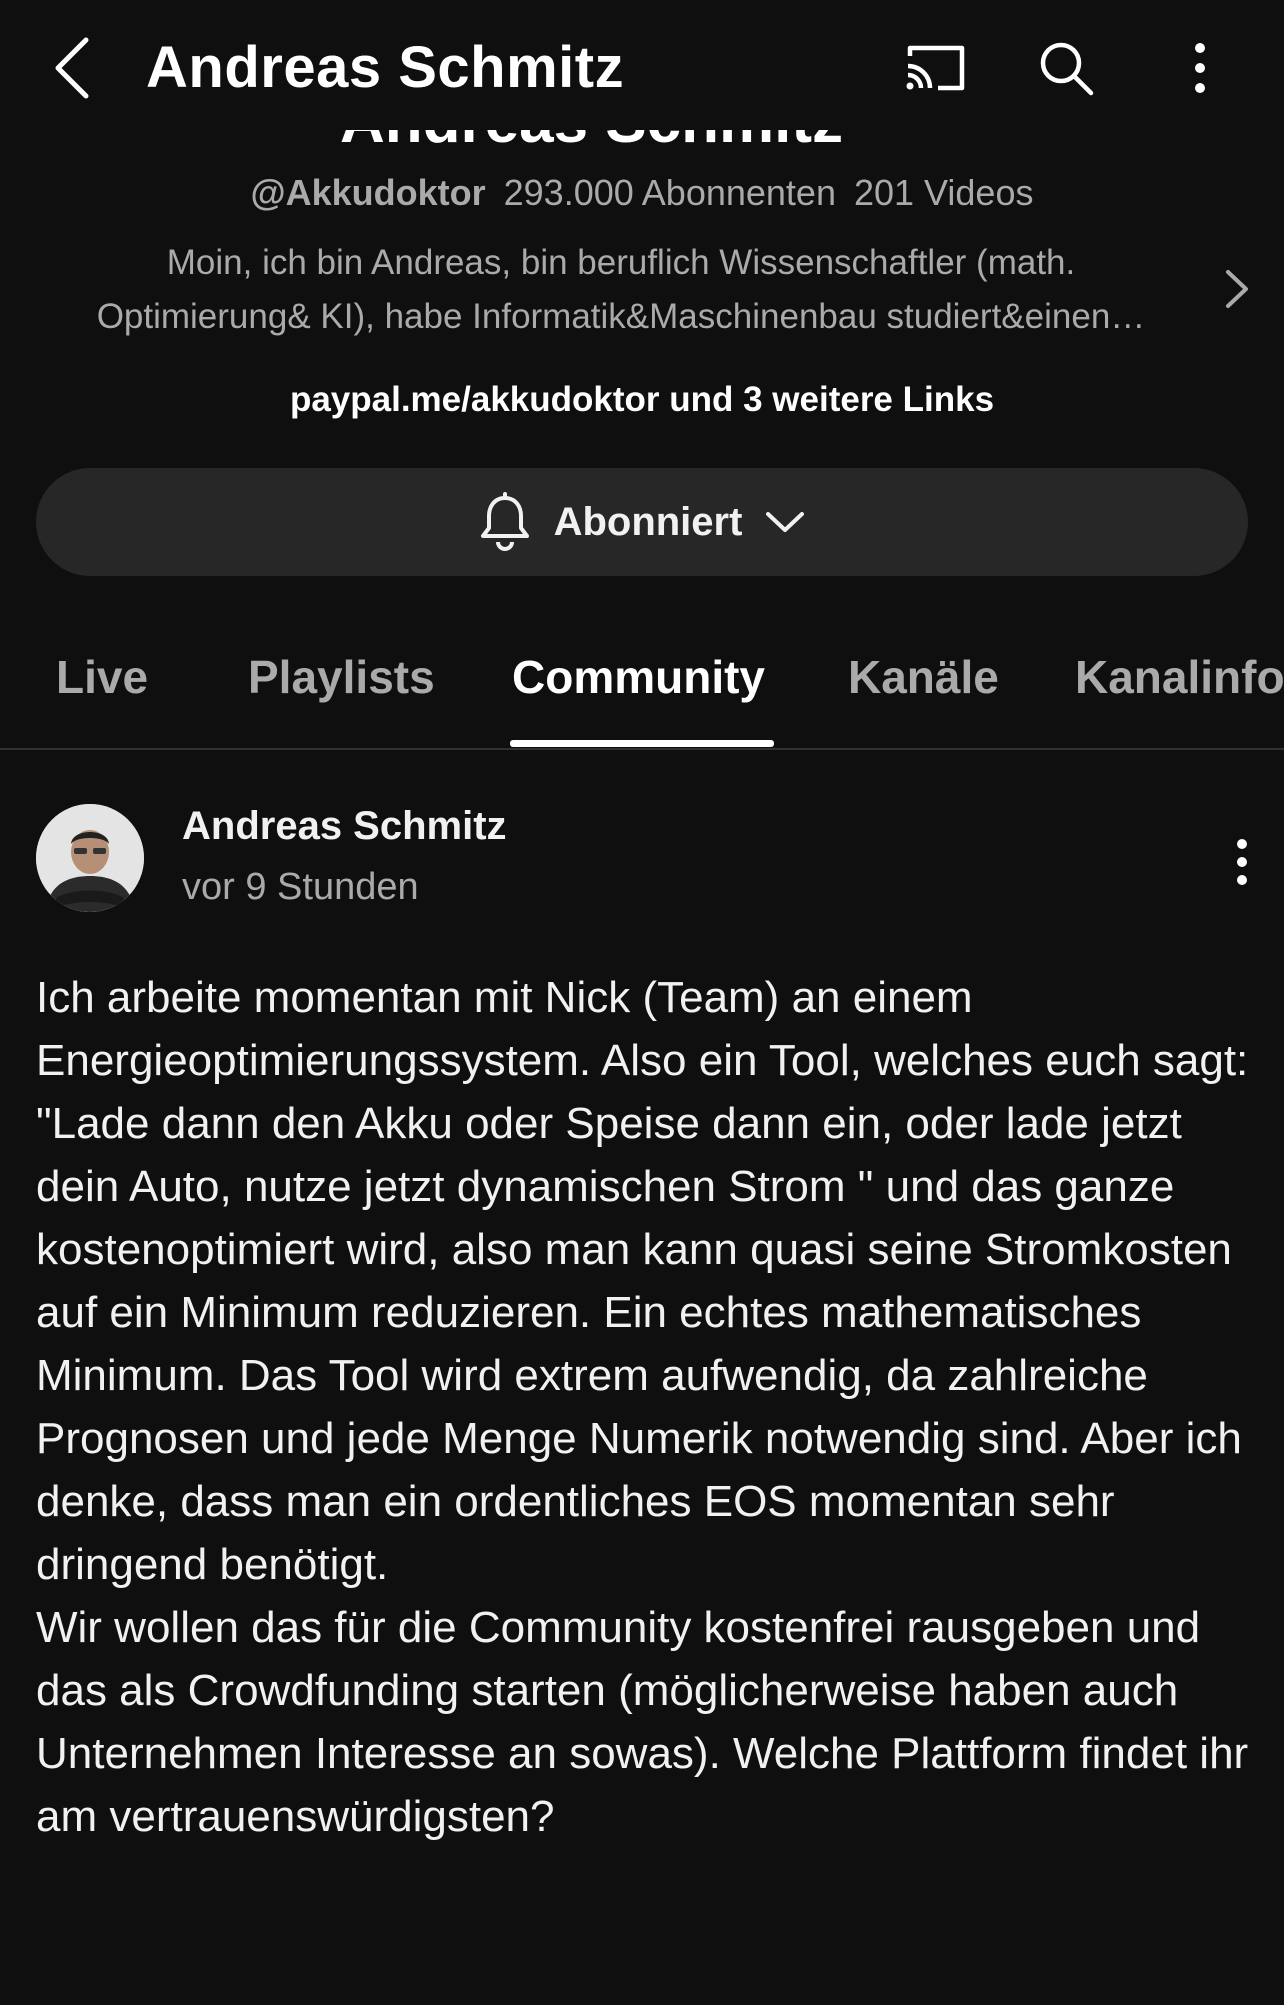  What do you see at coordinates (385, 67) in the screenshot?
I see `page-title: Andreas Schmitz` at bounding box center [385, 67].